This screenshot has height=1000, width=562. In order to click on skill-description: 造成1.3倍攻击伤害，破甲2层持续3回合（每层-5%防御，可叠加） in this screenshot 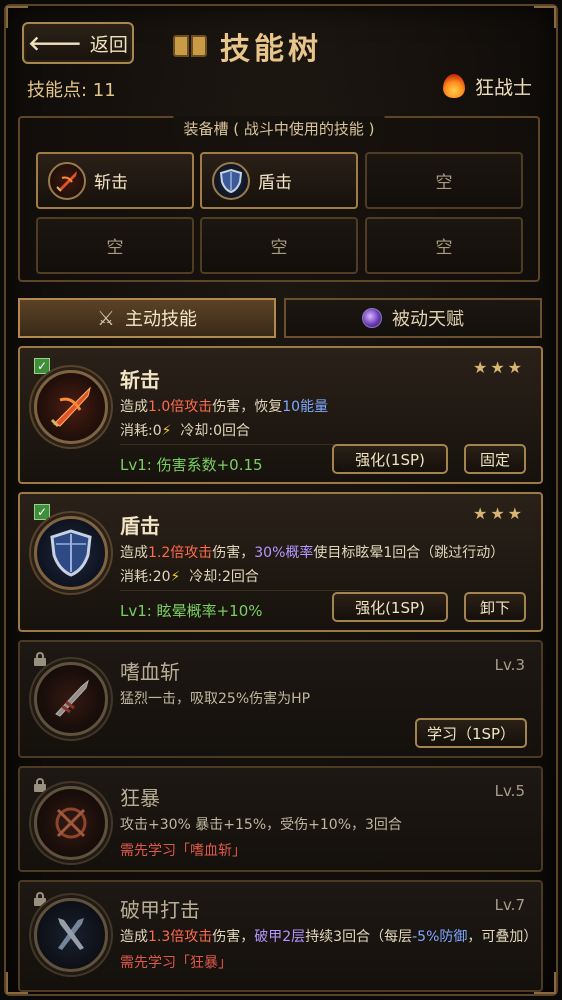, I will do `click(329, 937)`.